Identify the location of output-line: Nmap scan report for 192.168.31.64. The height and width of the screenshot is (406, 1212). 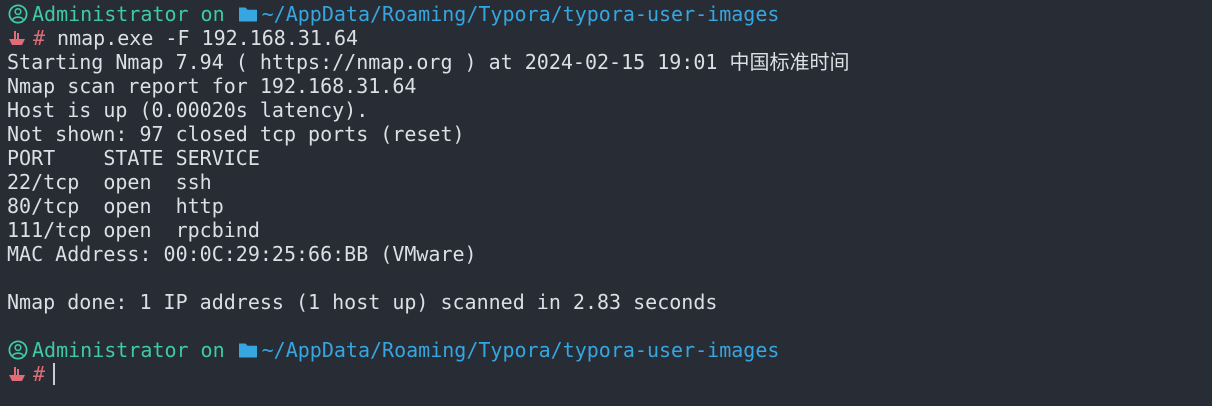
(212, 86).